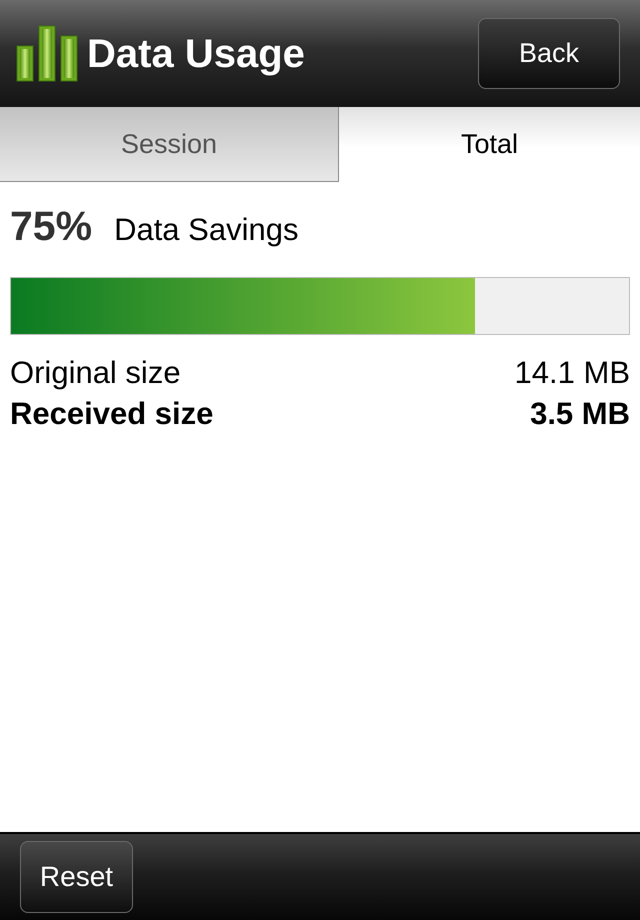 Image resolution: width=640 pixels, height=920 pixels. What do you see at coordinates (95, 372) in the screenshot?
I see `size-label: Original size` at bounding box center [95, 372].